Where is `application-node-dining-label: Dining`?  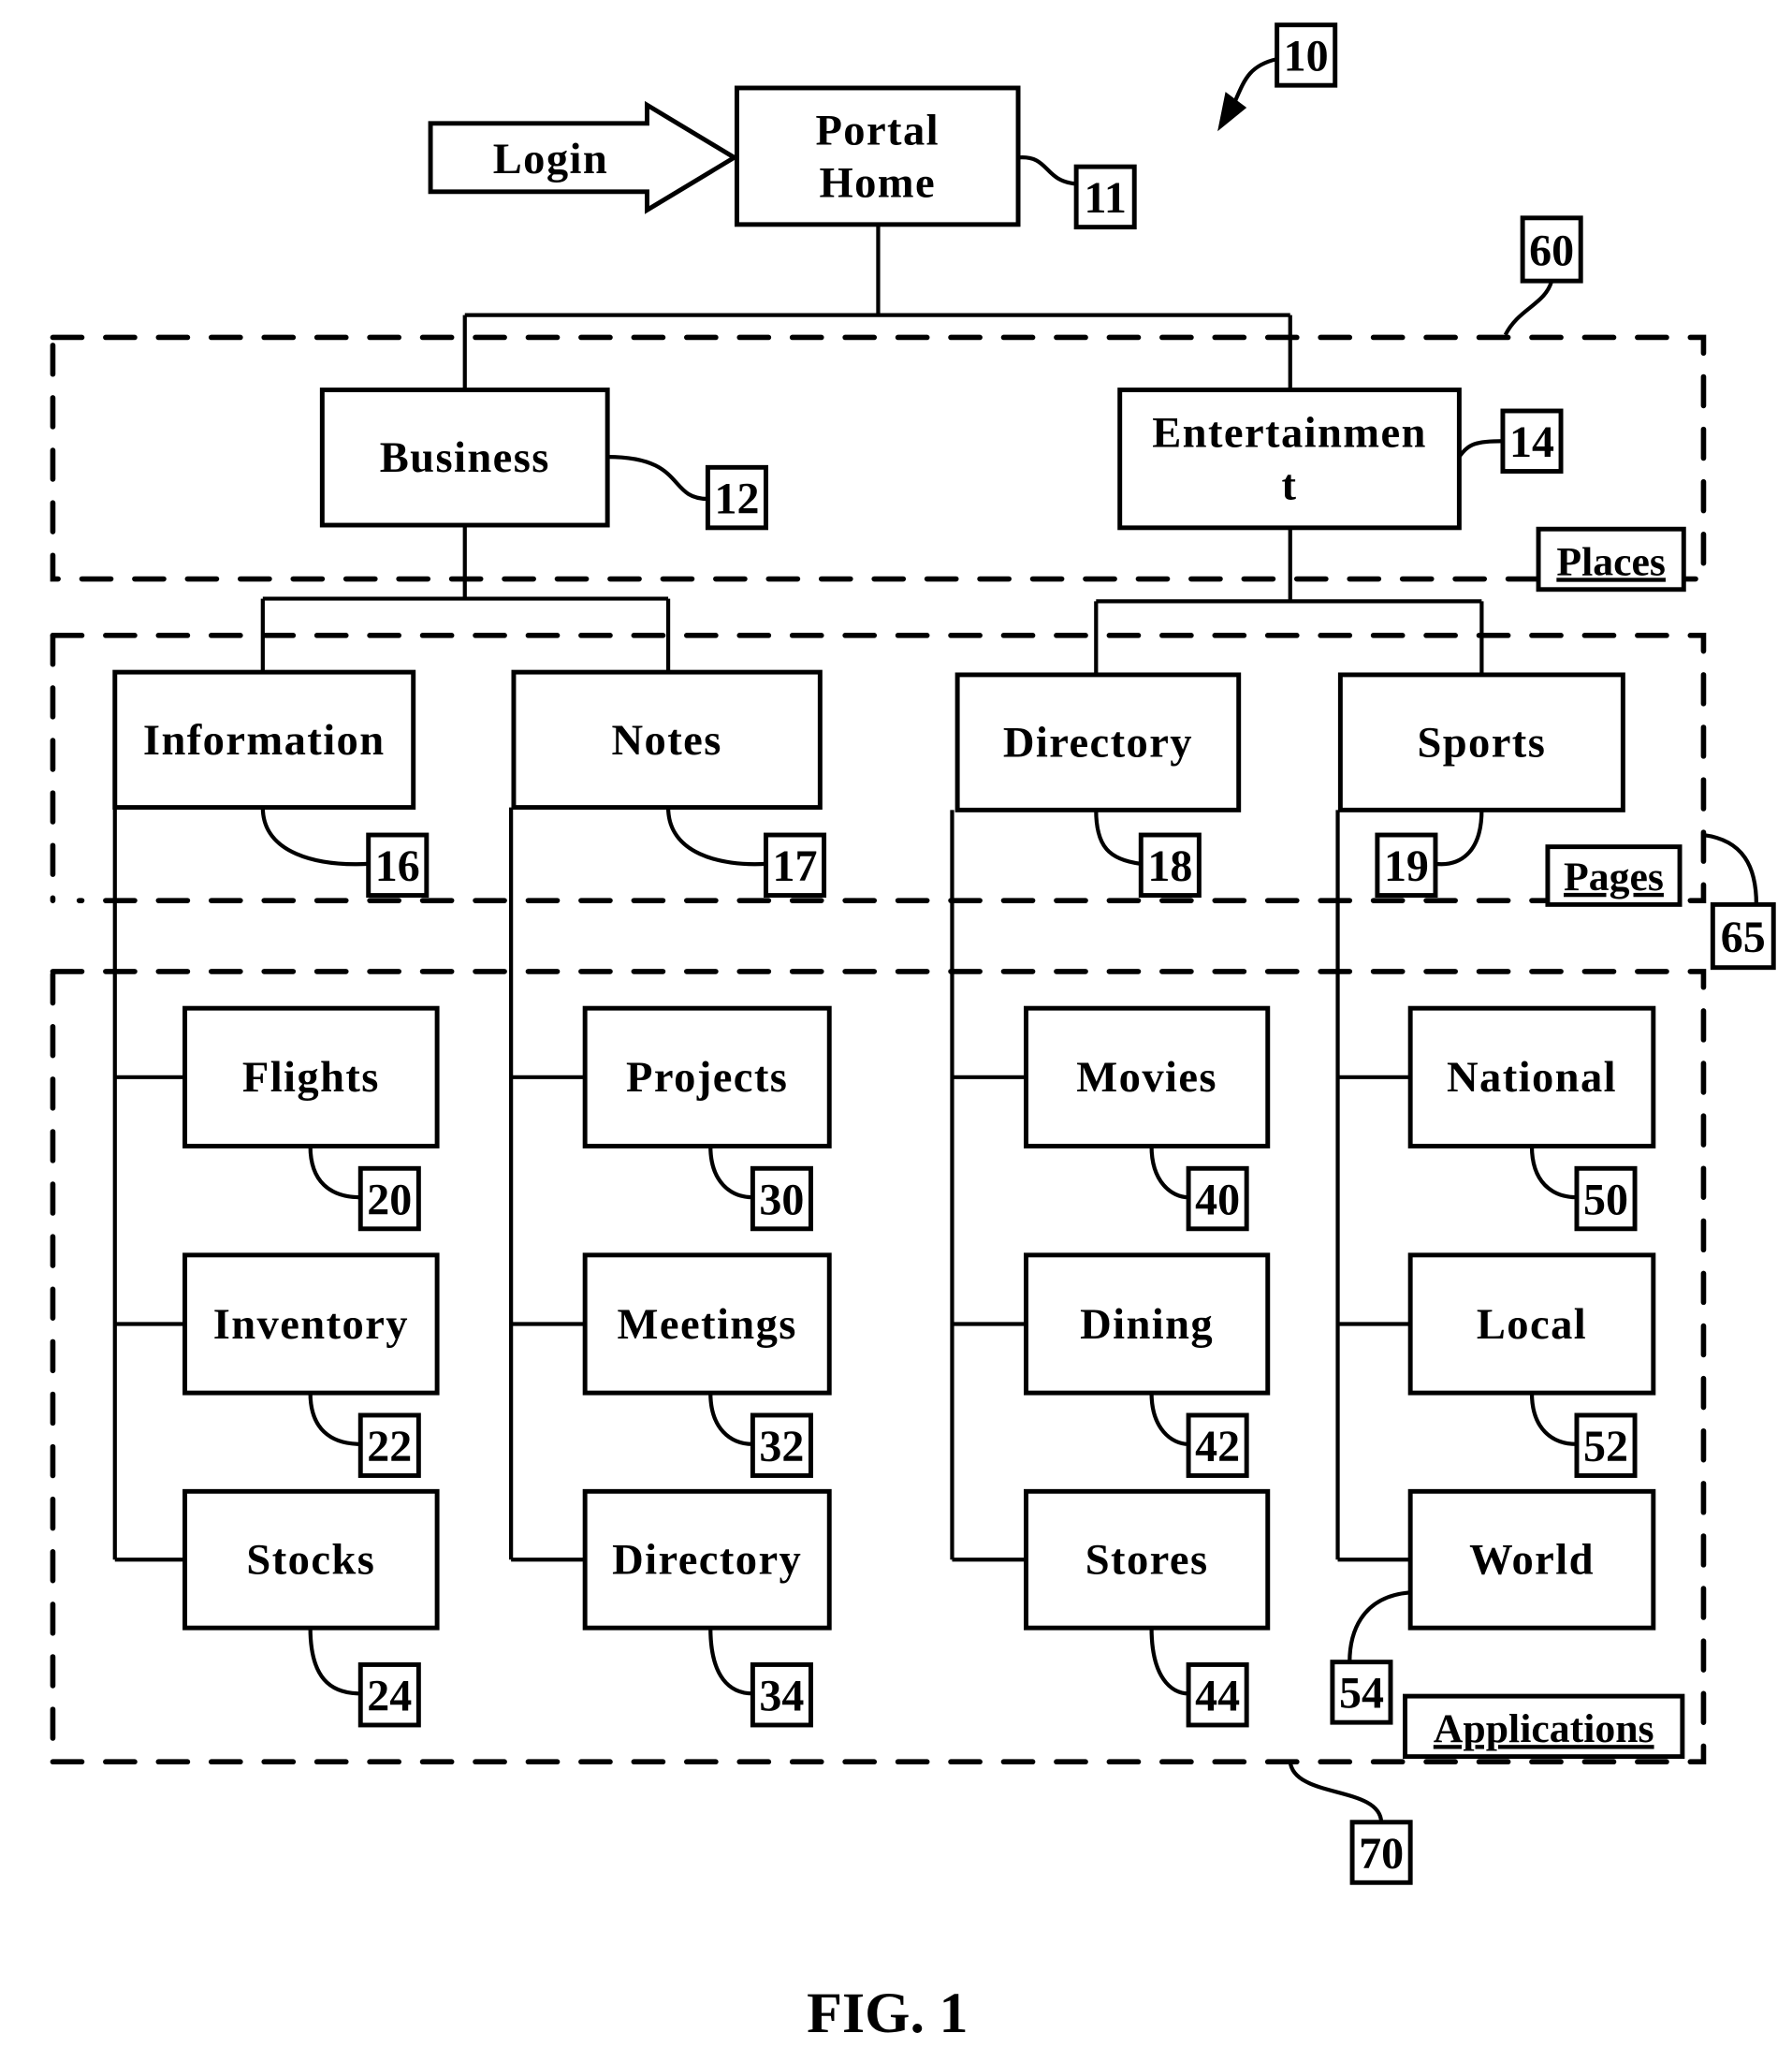
application-node-dining-label: Dining is located at coordinates (1147, 1325).